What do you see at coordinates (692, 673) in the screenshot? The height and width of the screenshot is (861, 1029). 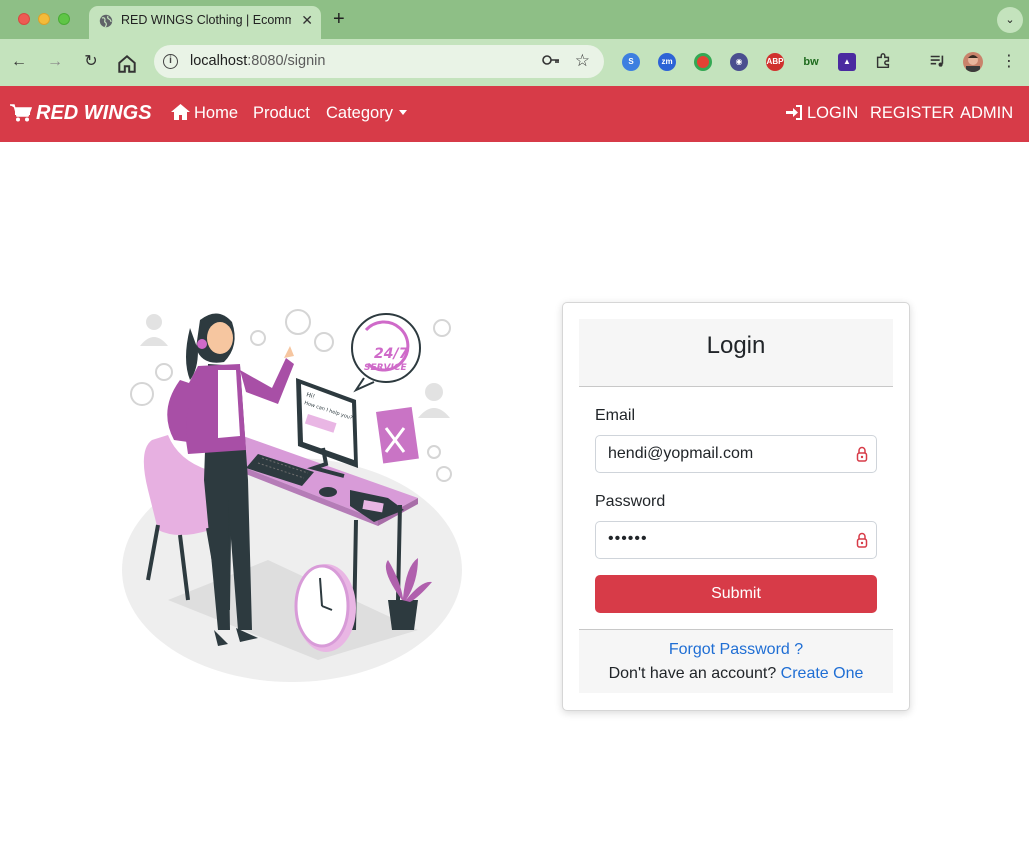 I see `no-account-text: Don't have an account?` at bounding box center [692, 673].